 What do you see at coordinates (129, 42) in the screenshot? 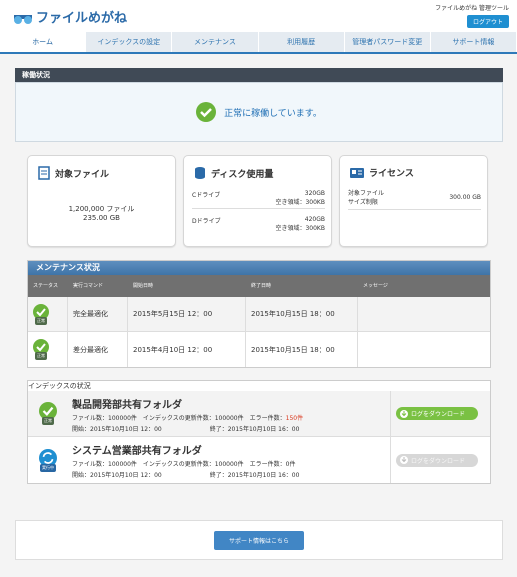
I see `tab-index-settings: インデックスの設定` at bounding box center [129, 42].